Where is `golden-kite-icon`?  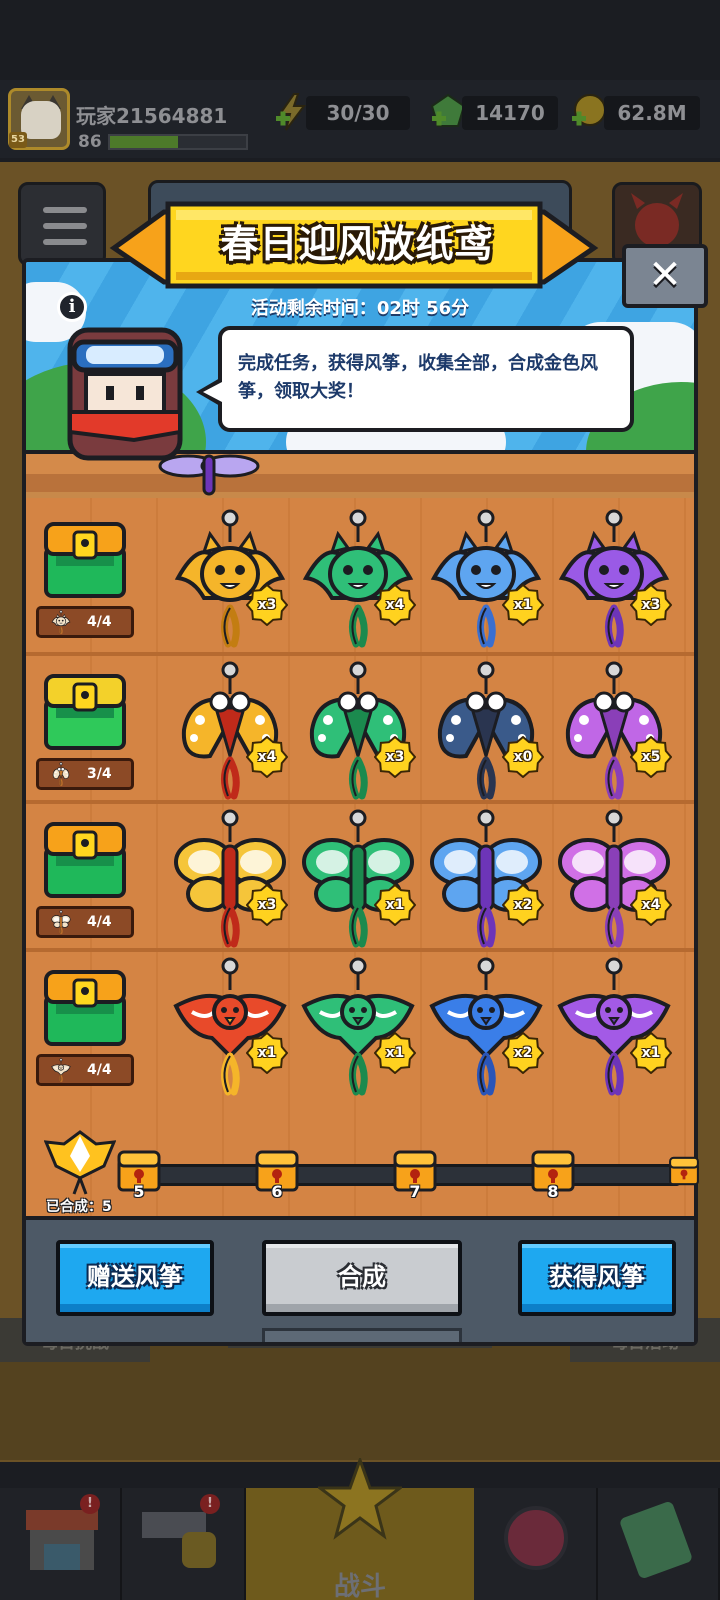
golden-kite-icon is located at coordinates (80, 1162).